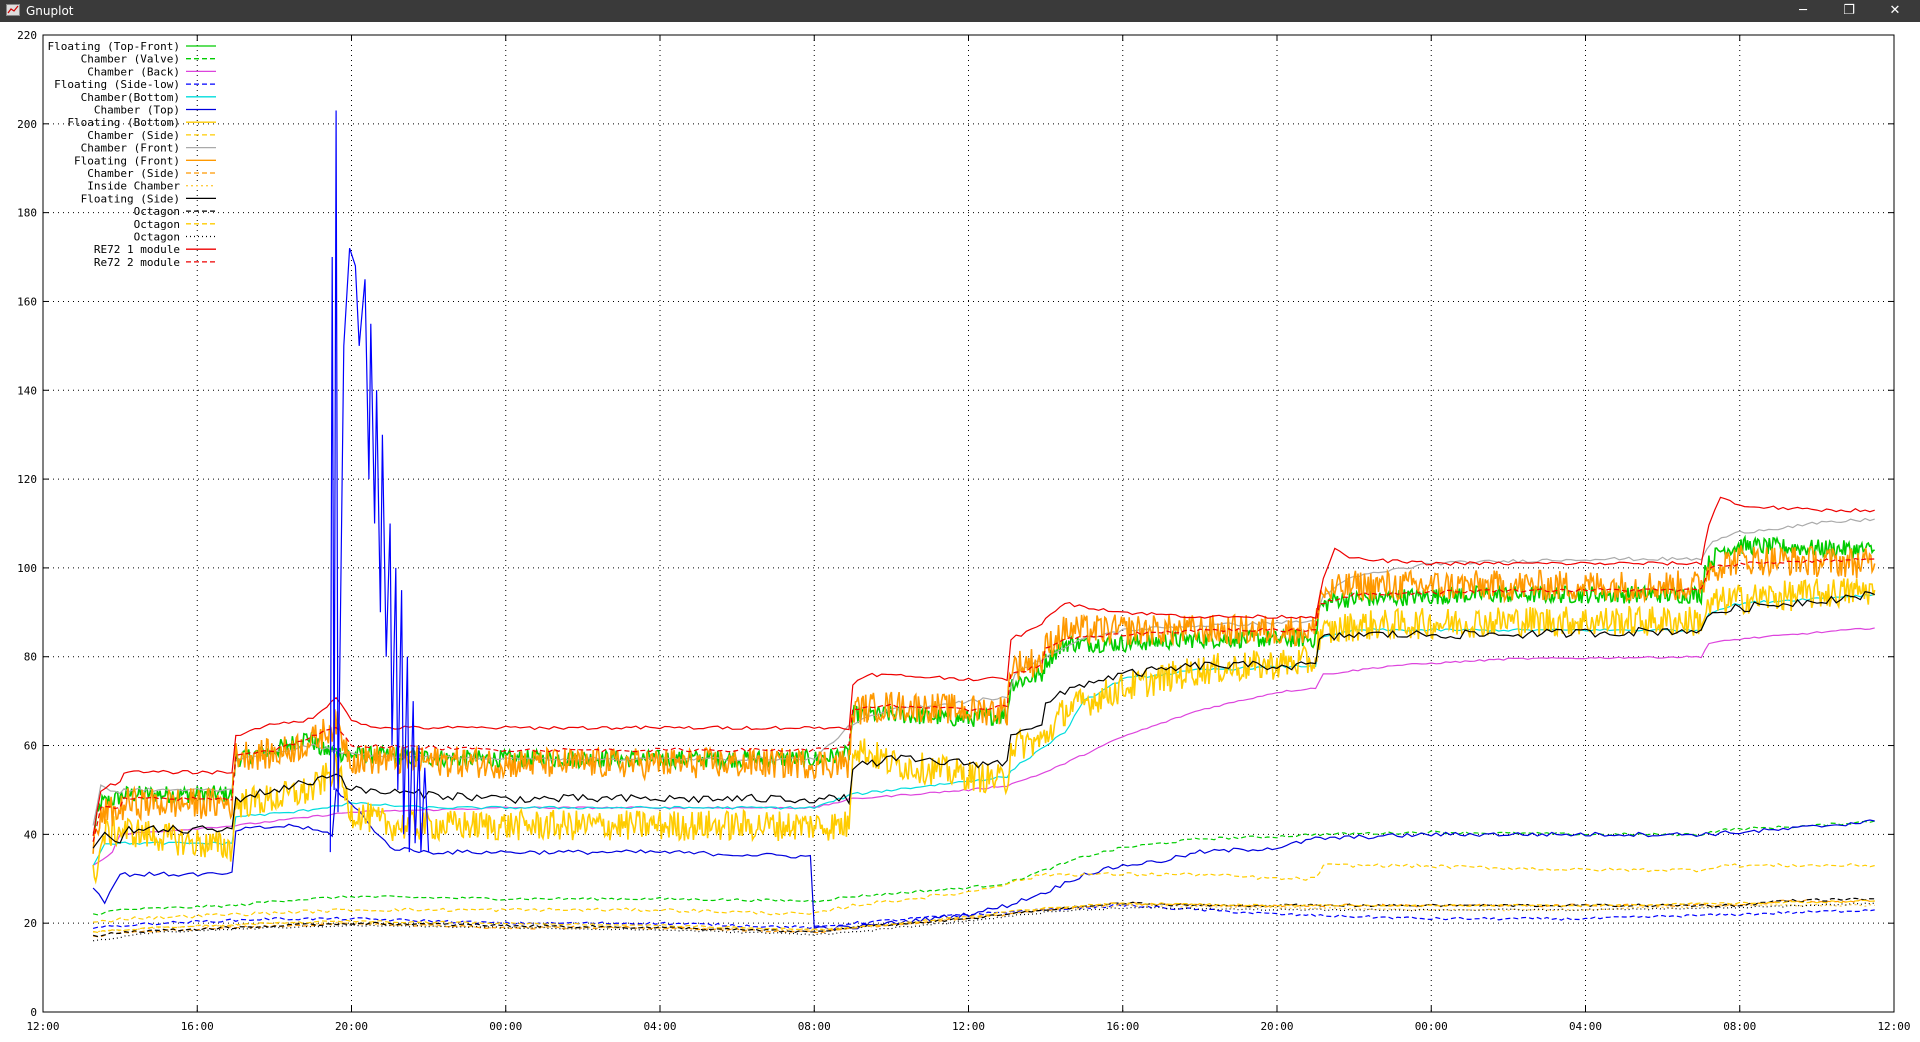  What do you see at coordinates (137, 262) in the screenshot?
I see `legend-entry-label: Re72 2 module` at bounding box center [137, 262].